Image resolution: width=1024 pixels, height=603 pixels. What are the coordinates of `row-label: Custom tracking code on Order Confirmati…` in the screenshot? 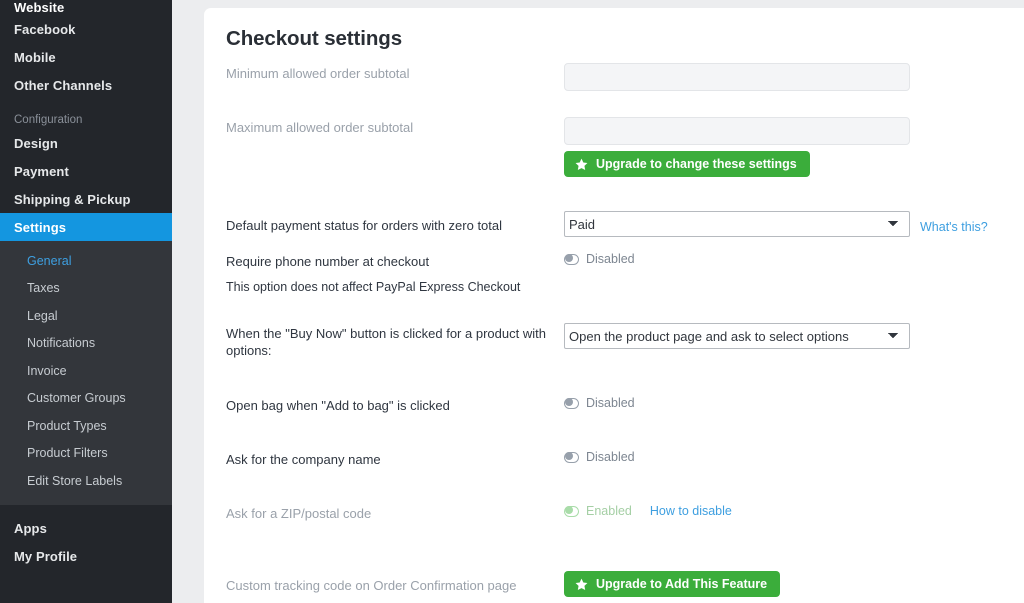 It's located at (371, 585).